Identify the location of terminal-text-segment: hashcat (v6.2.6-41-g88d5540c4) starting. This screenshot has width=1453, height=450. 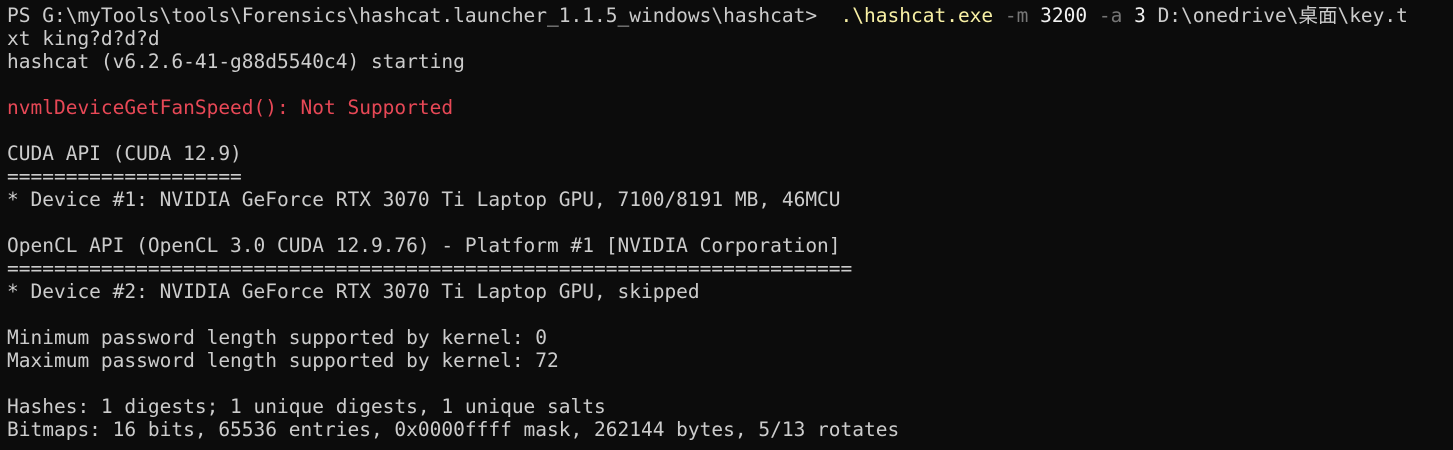
(236, 61).